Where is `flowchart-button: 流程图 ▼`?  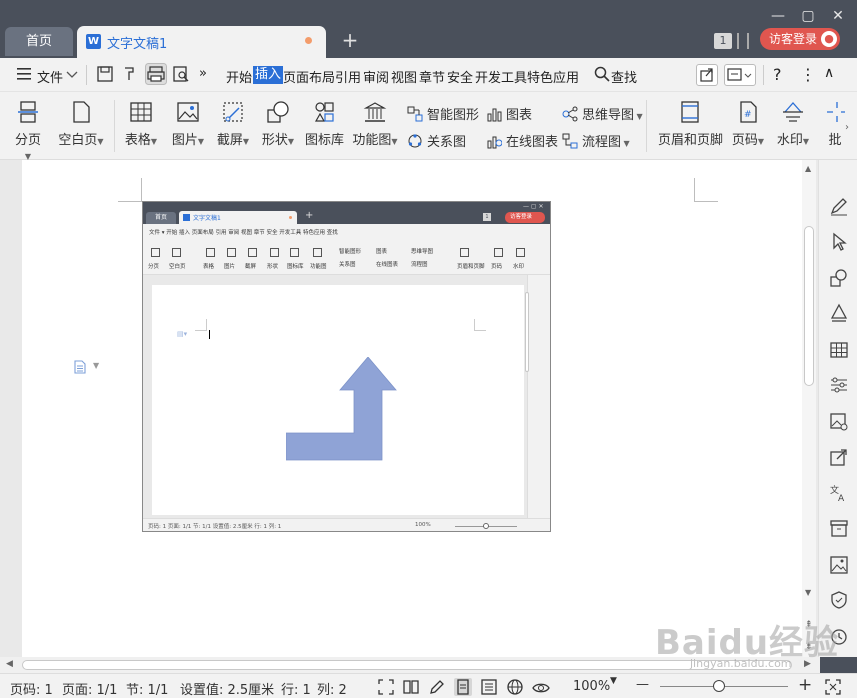
flowchart-button: 流程图 ▼ is located at coordinates (596, 140).